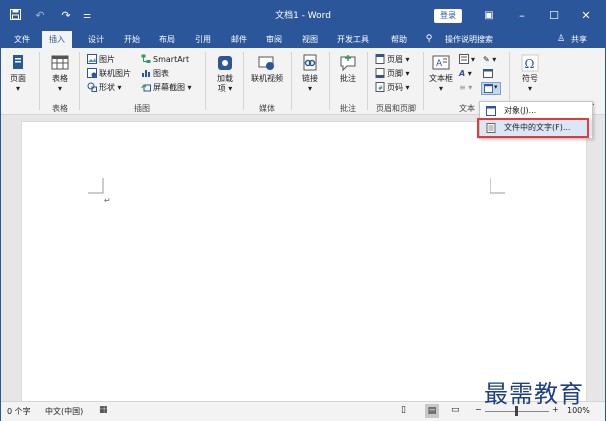 The image size is (606, 421). I want to click on tab-developer: 开发工具, so click(353, 39).